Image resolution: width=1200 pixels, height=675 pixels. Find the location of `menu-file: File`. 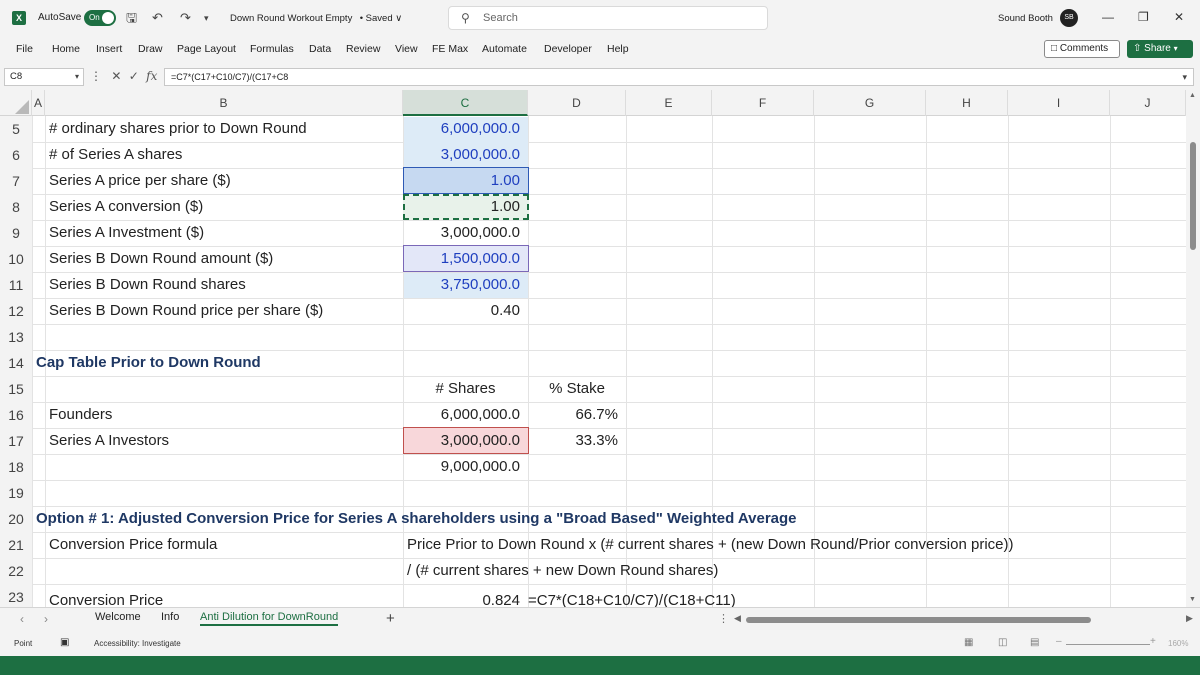

menu-file: File is located at coordinates (24, 49).